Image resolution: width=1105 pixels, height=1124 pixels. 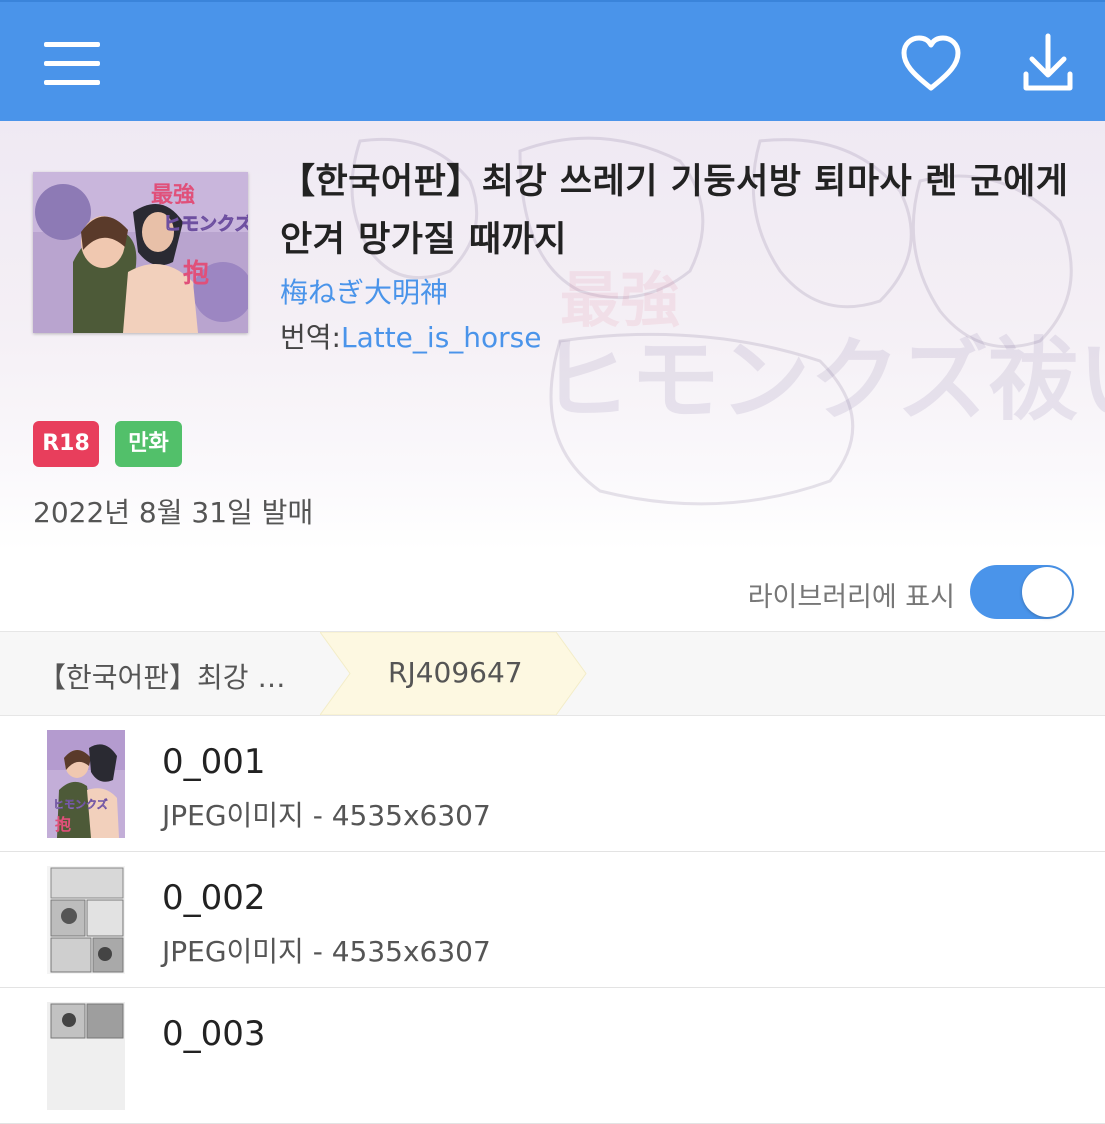 I want to click on toggle-knob, so click(x=1047, y=592).